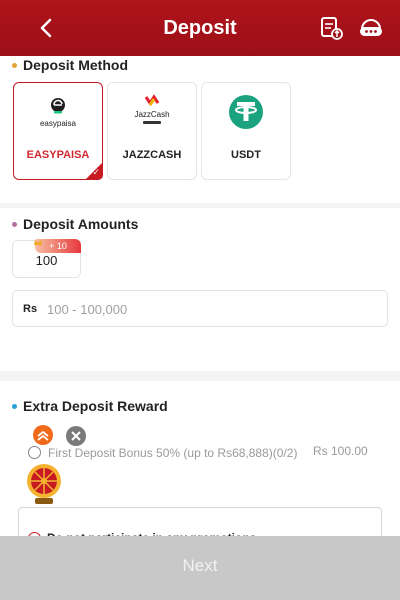  I want to click on currency-label: Rs, so click(30, 309).